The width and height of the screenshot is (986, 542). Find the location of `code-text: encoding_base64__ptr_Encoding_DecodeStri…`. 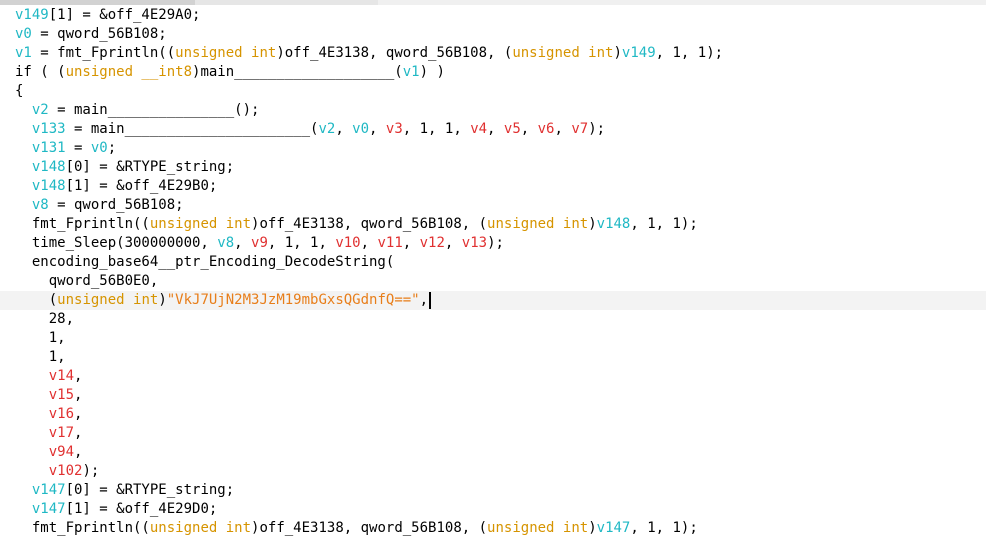

code-text: encoding_base64__ptr_Encoding_DecodeStri… is located at coordinates (213, 262).